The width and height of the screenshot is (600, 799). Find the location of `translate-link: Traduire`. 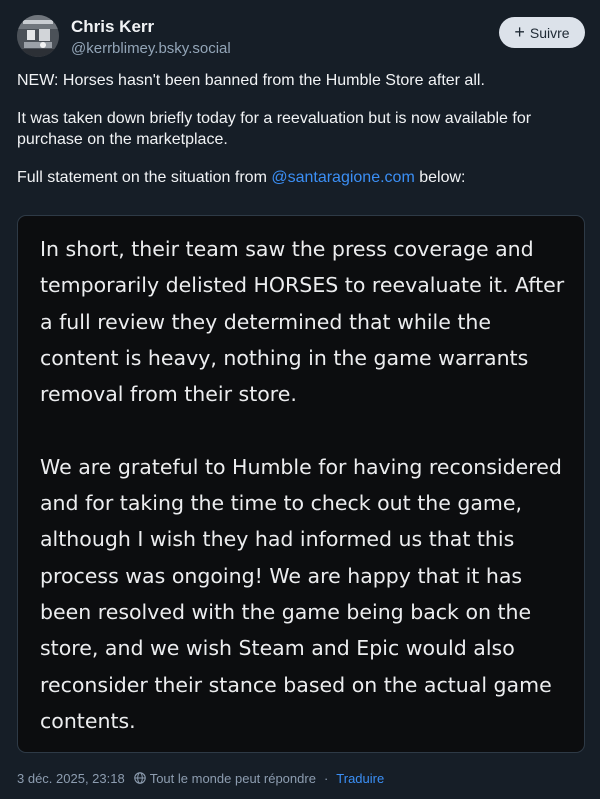

translate-link: Traduire is located at coordinates (360, 778).